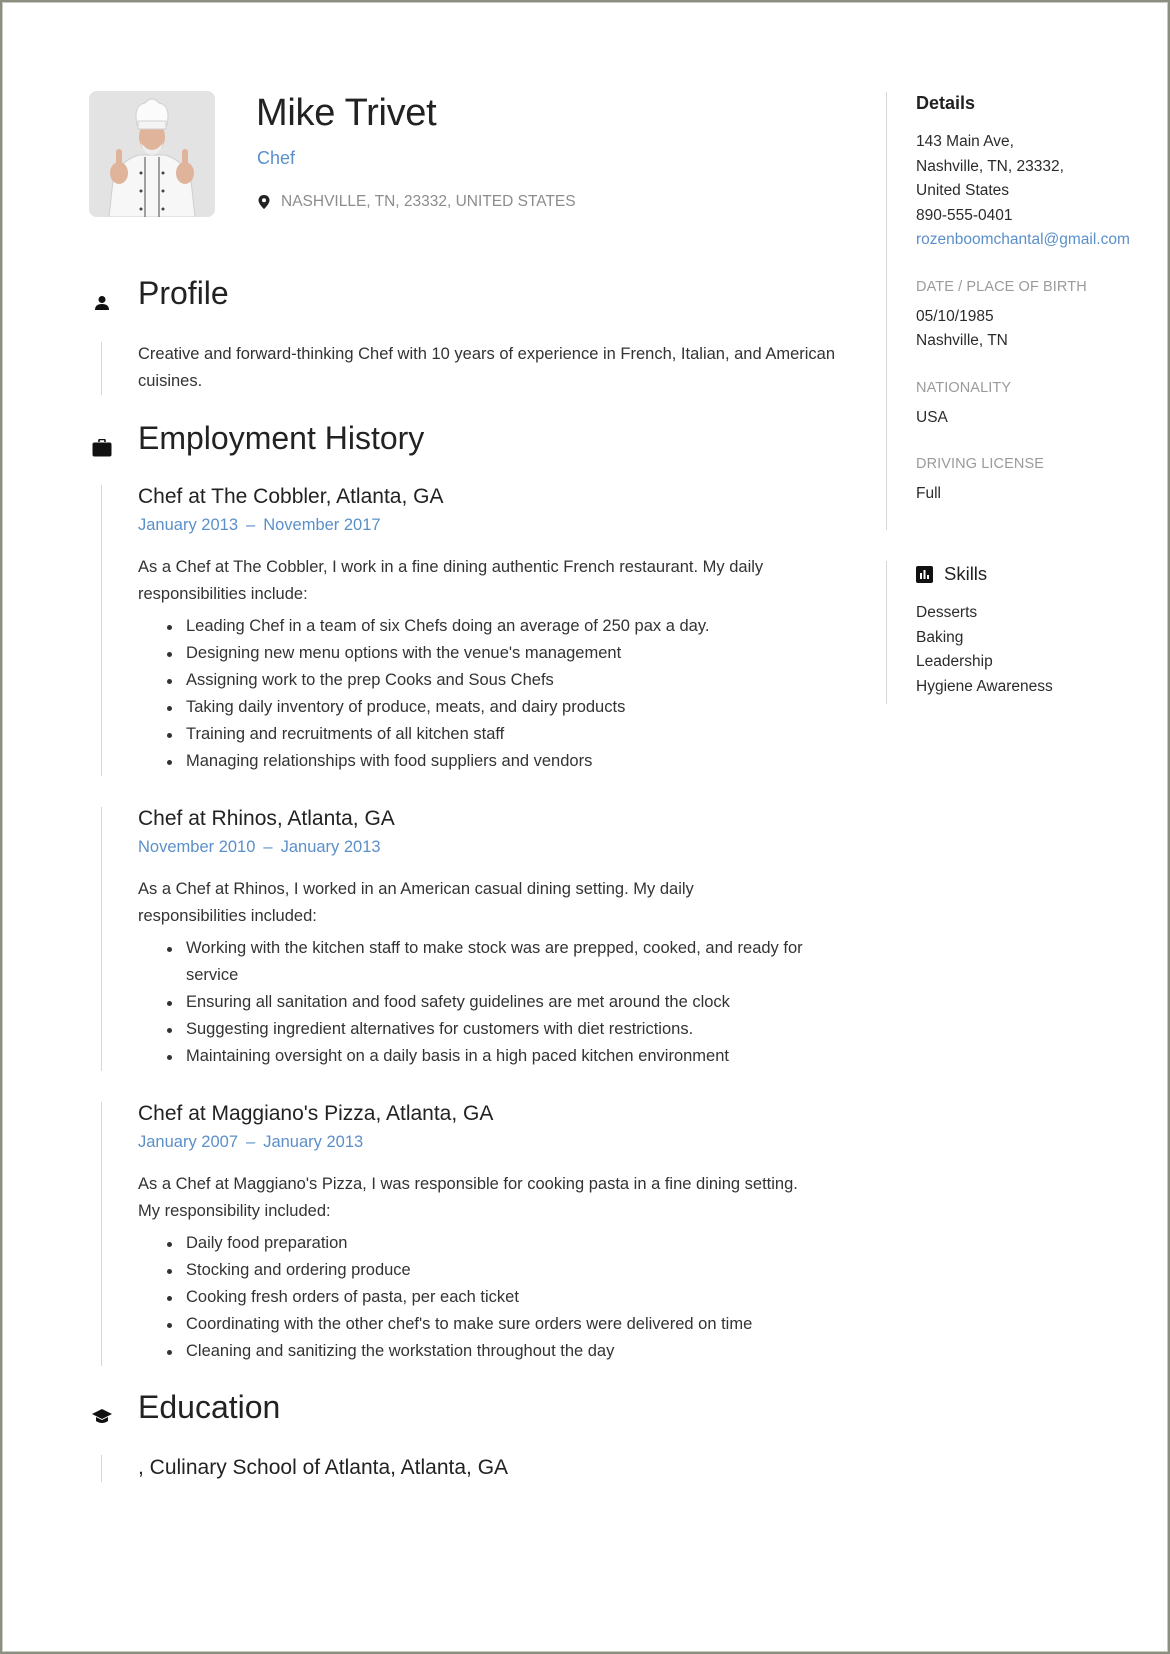  I want to click on profile-photo, so click(152, 154).